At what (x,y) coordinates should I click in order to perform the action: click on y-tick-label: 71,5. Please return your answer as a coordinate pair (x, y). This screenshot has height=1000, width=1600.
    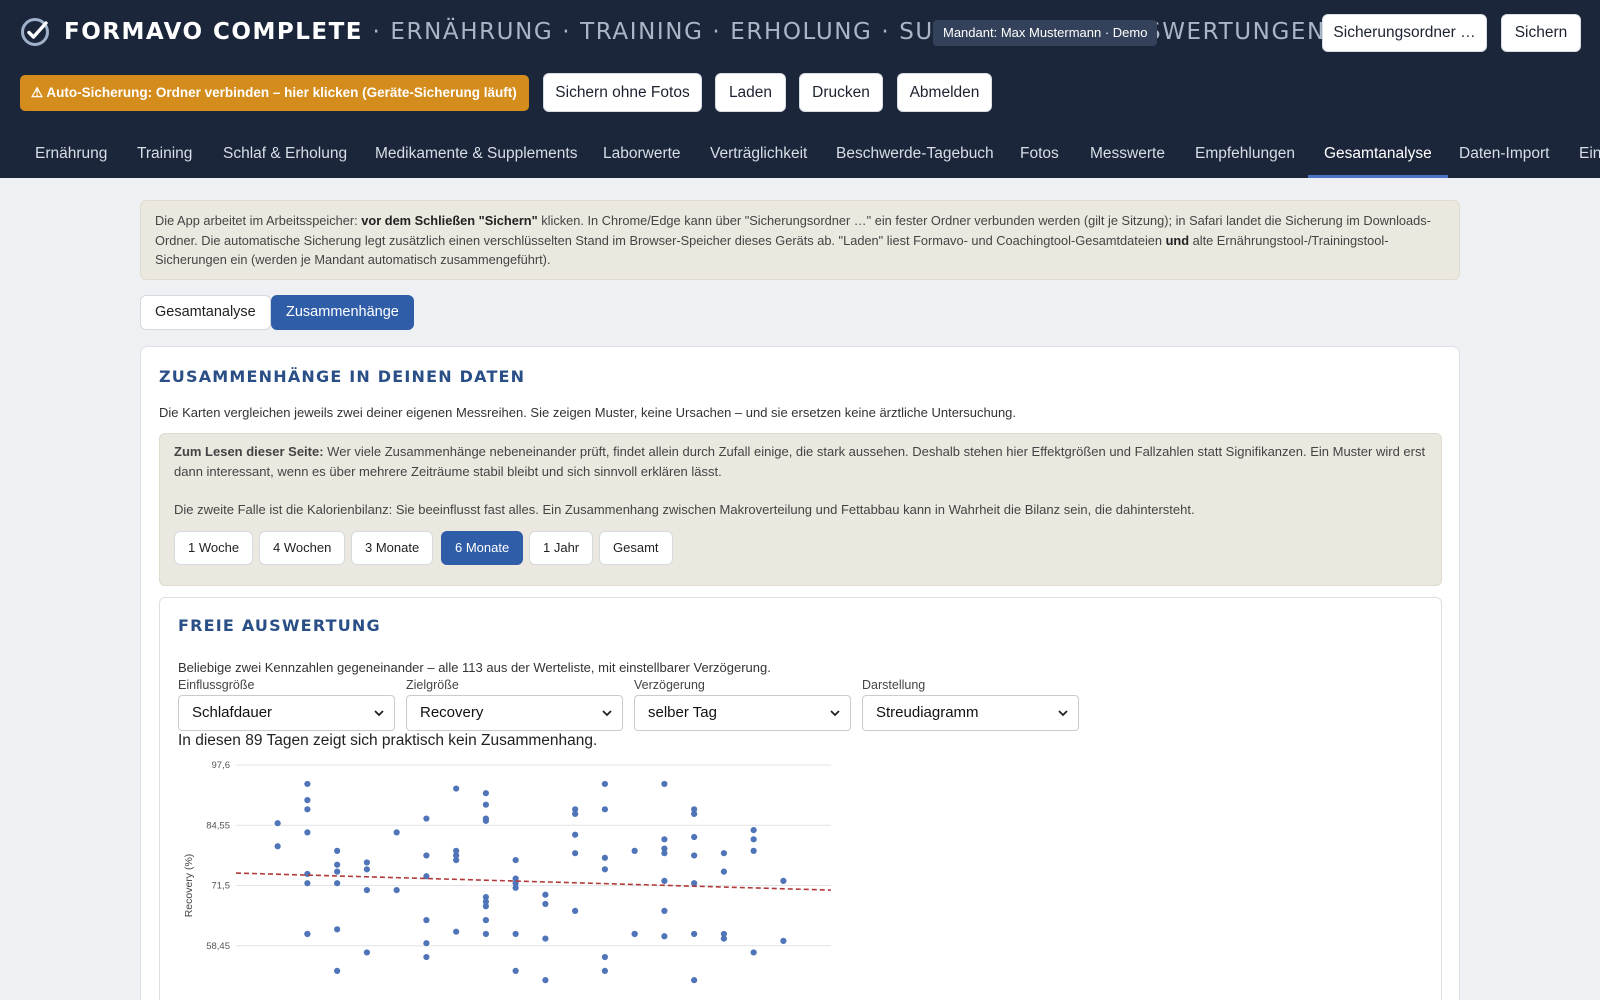
    Looking at the image, I should click on (221, 886).